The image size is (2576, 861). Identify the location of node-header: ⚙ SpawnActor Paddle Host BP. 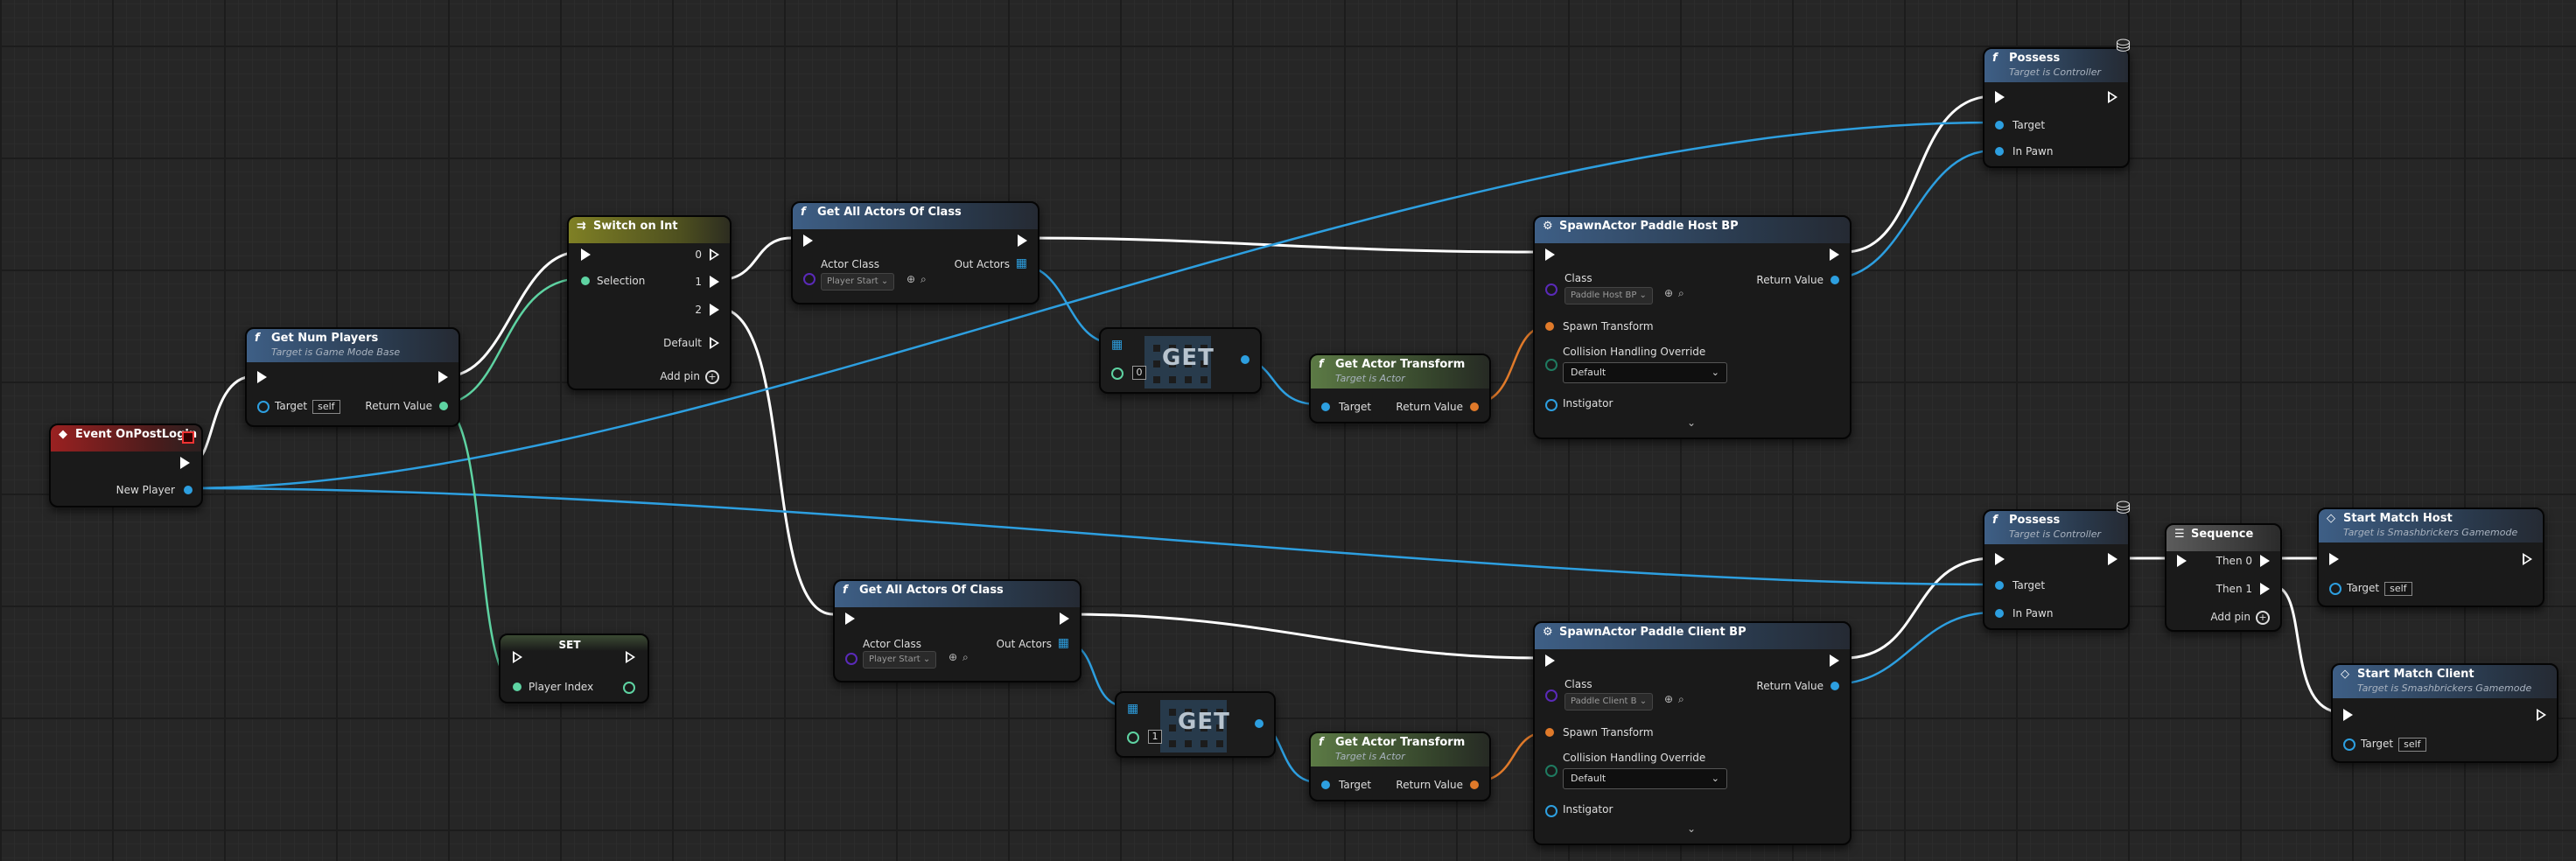
(1692, 230).